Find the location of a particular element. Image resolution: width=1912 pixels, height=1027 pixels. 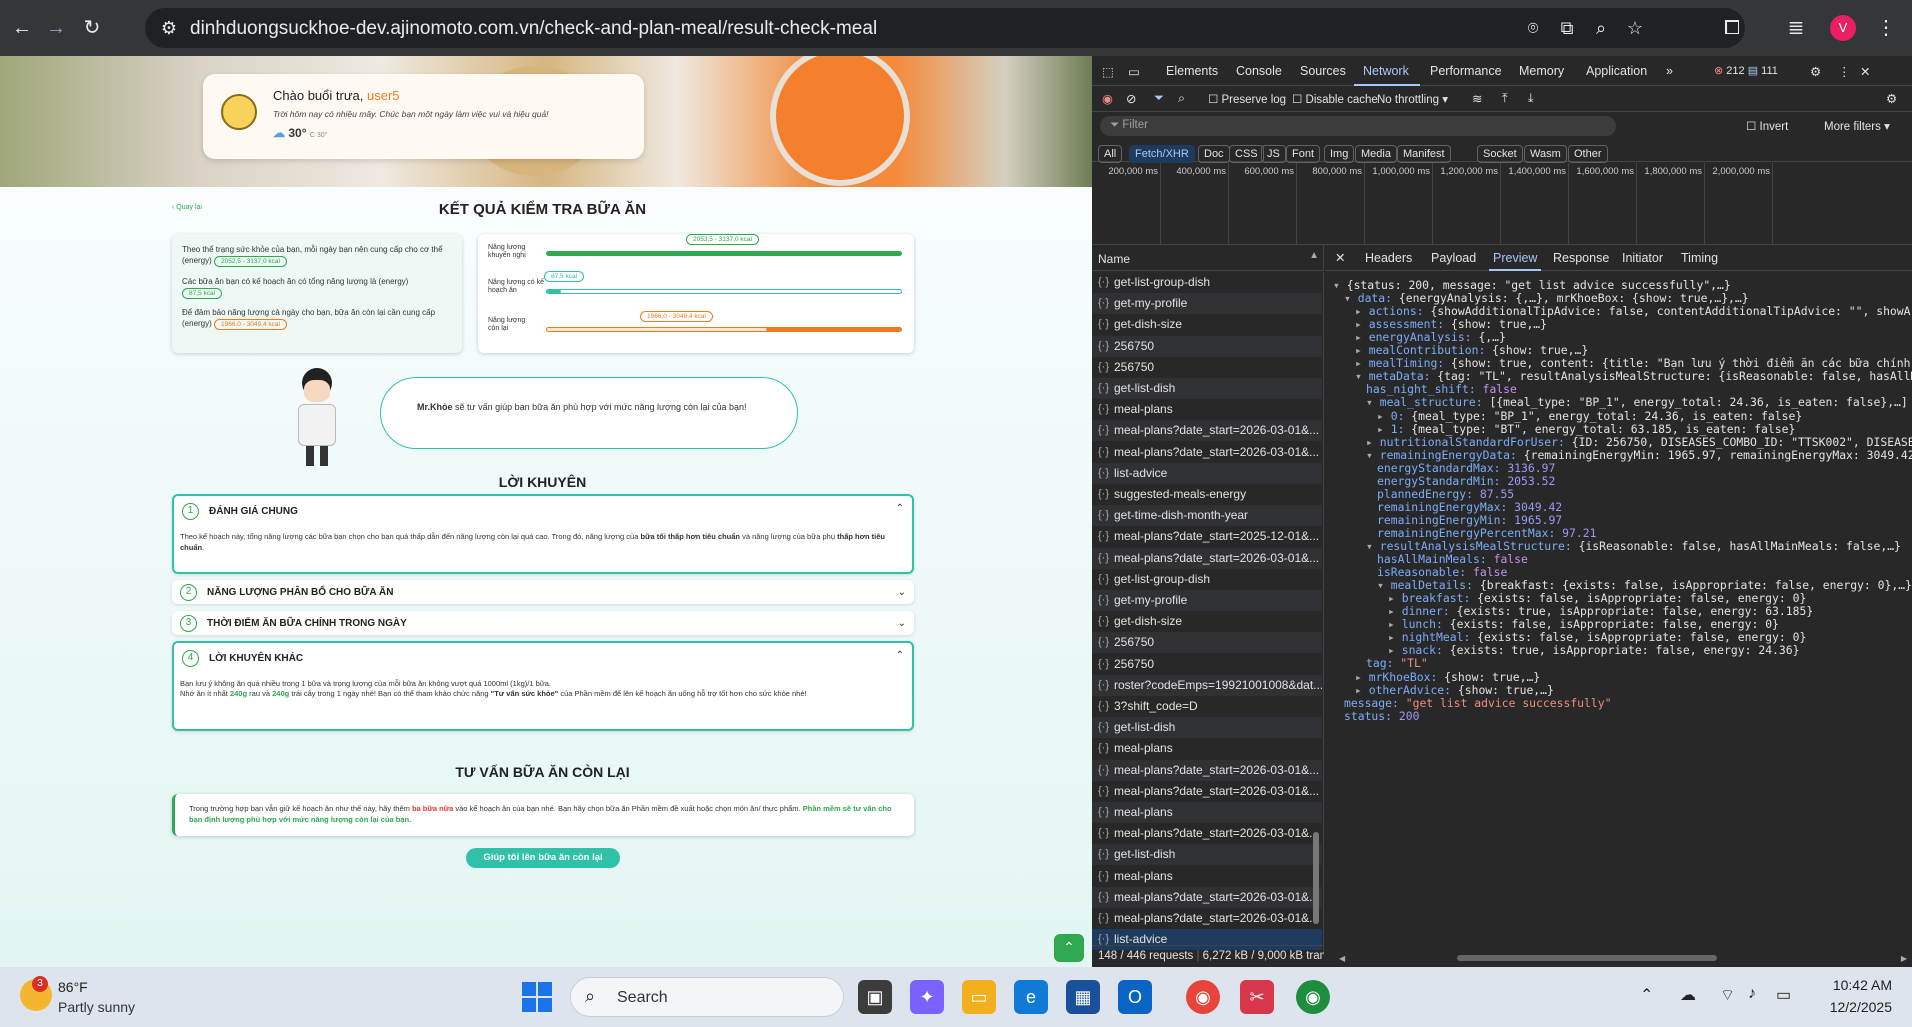

request-list-scrollbar is located at coordinates (1316, 607).